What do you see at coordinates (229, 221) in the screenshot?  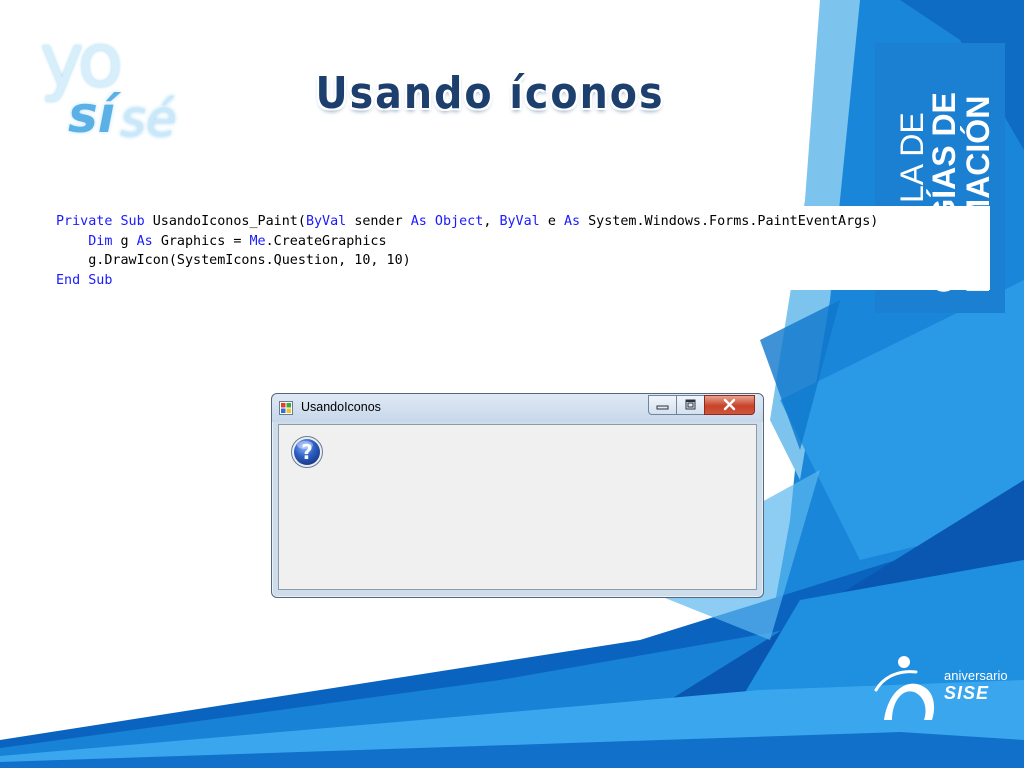 I see `code-token: UsandoIconos_Paint(` at bounding box center [229, 221].